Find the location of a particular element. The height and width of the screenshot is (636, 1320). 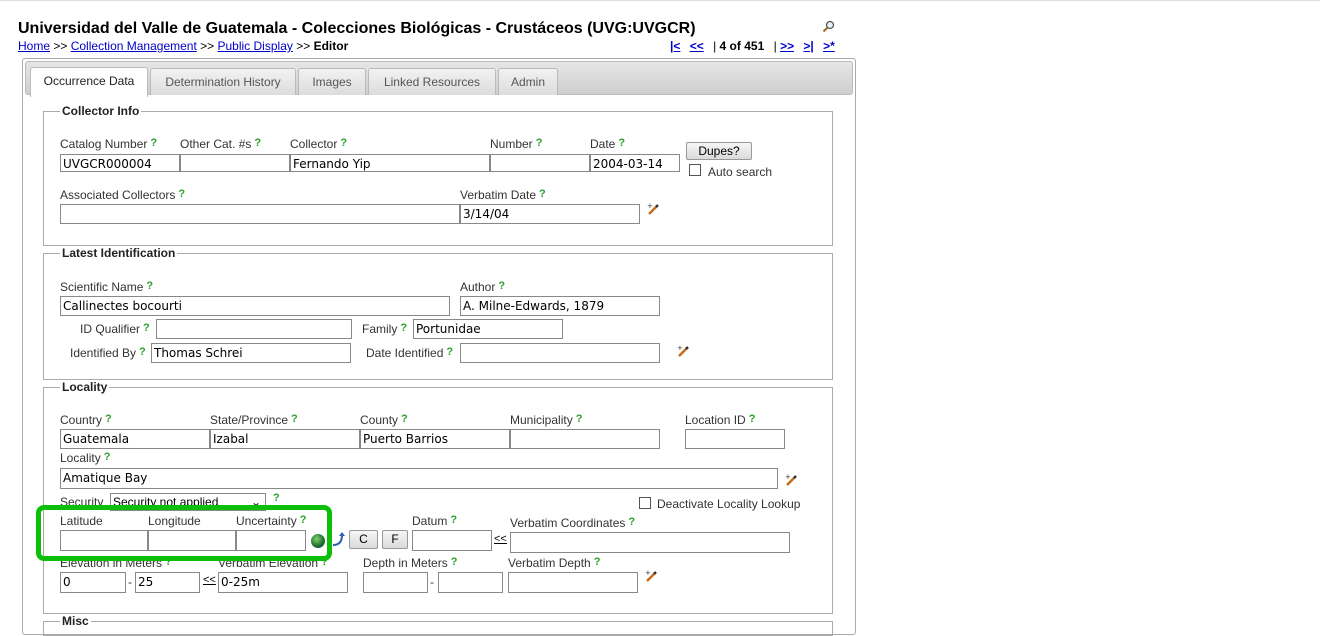

verbatim-coordinates-input is located at coordinates (650, 542).